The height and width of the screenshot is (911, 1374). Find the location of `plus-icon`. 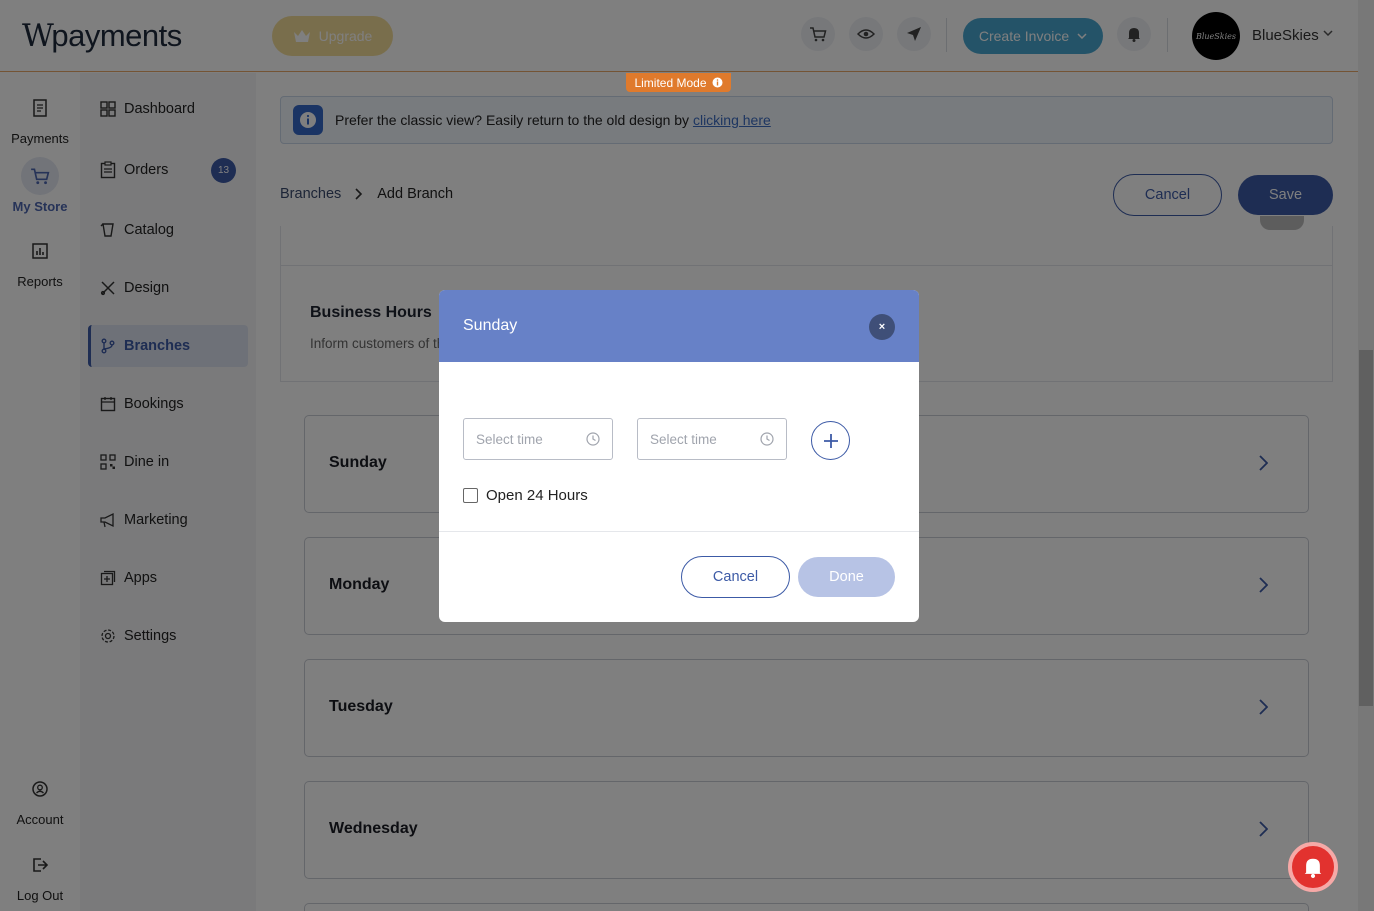

plus-icon is located at coordinates (830, 440).